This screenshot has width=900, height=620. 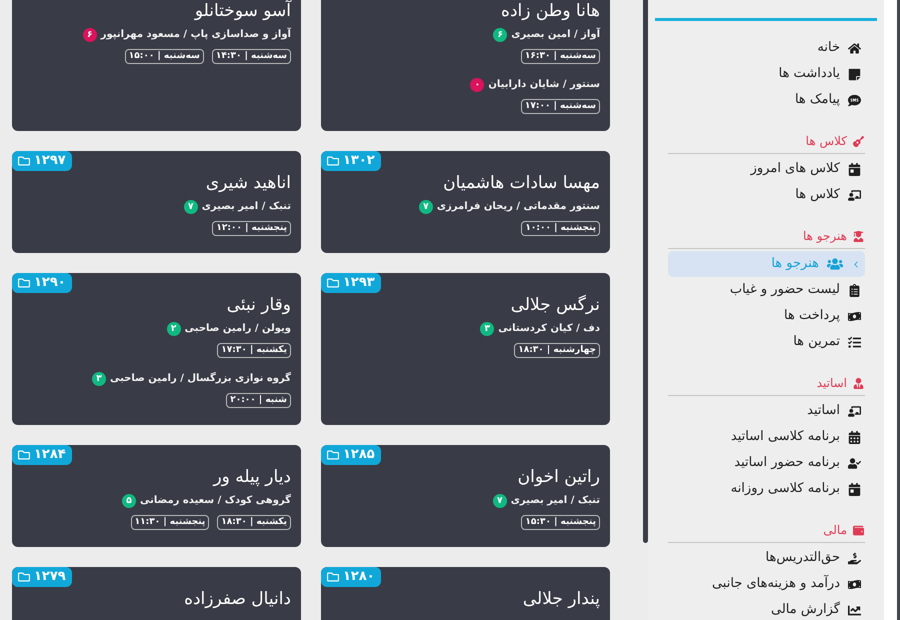 What do you see at coordinates (550, 11) in the screenshot?
I see `student-name: هانا وطن زاده` at bounding box center [550, 11].